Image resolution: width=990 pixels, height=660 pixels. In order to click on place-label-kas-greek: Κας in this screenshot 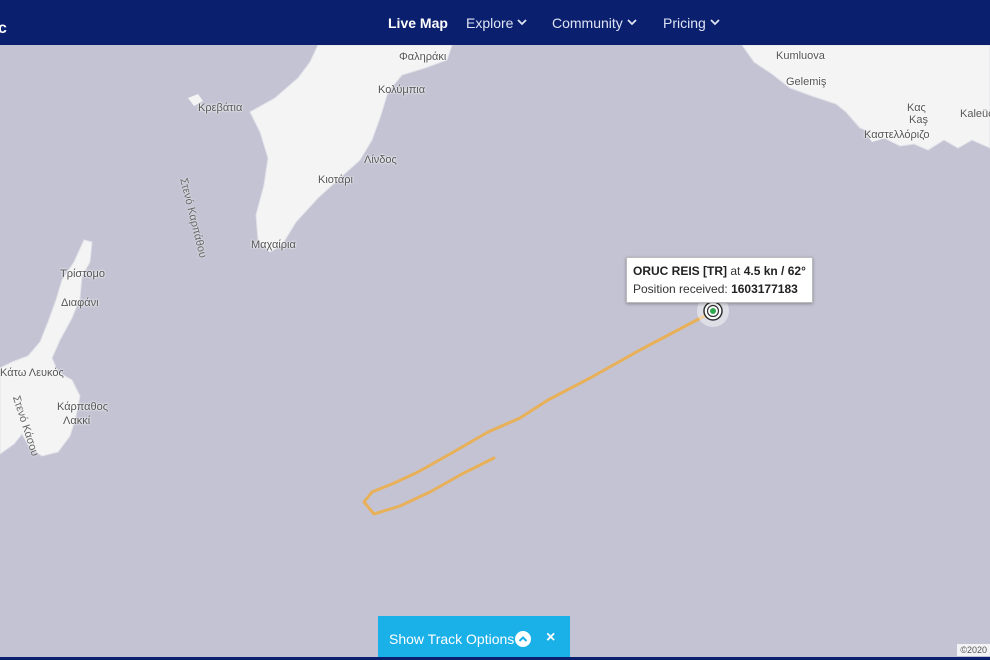, I will do `click(916, 108)`.